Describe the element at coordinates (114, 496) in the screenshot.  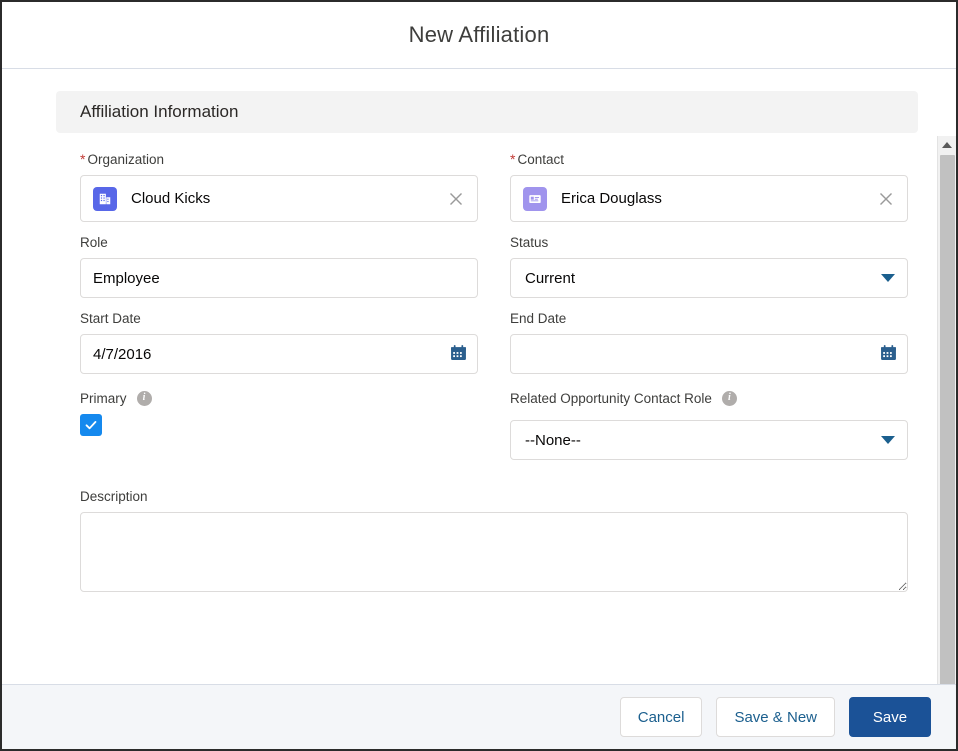
I see `label-text: Description` at that location.